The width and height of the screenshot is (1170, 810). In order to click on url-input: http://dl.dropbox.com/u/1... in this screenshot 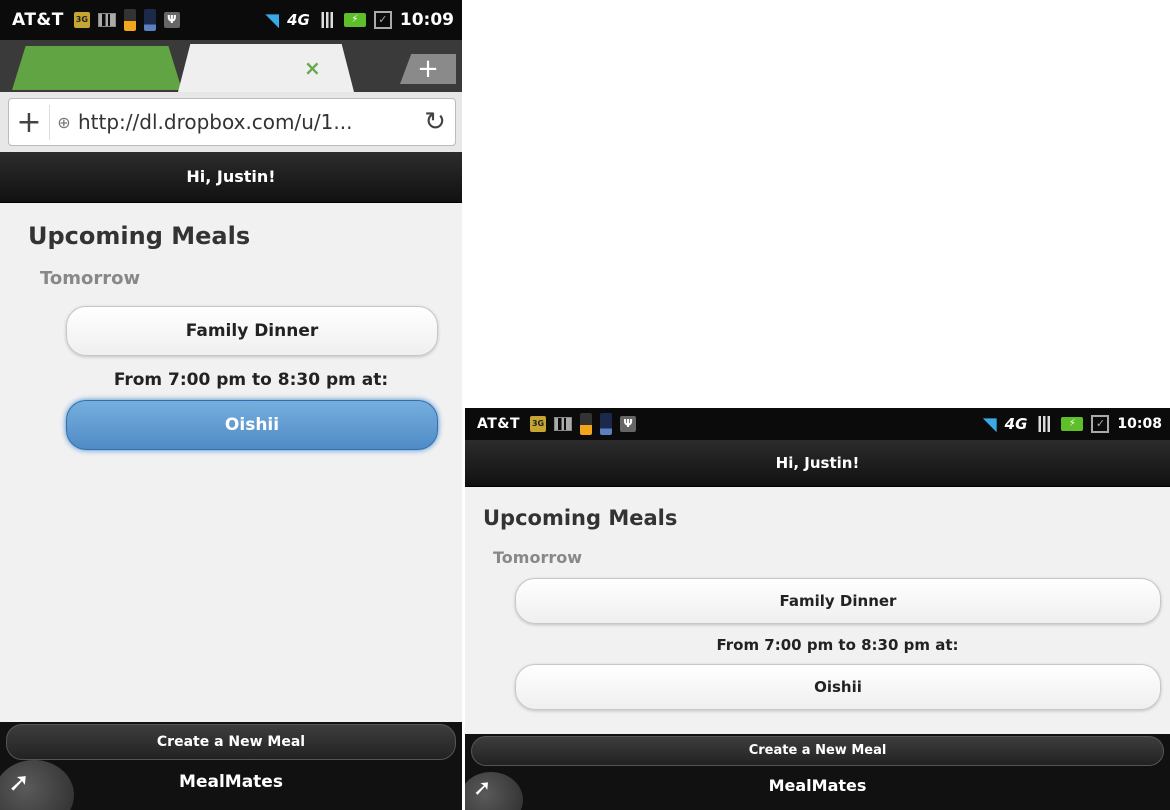, I will do `click(246, 122)`.